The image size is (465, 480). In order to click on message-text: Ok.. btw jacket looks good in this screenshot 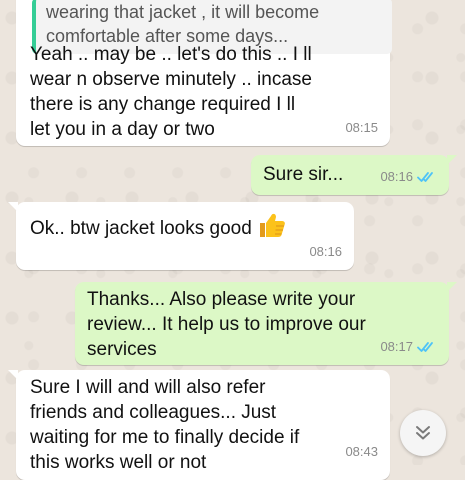, I will do `click(141, 228)`.